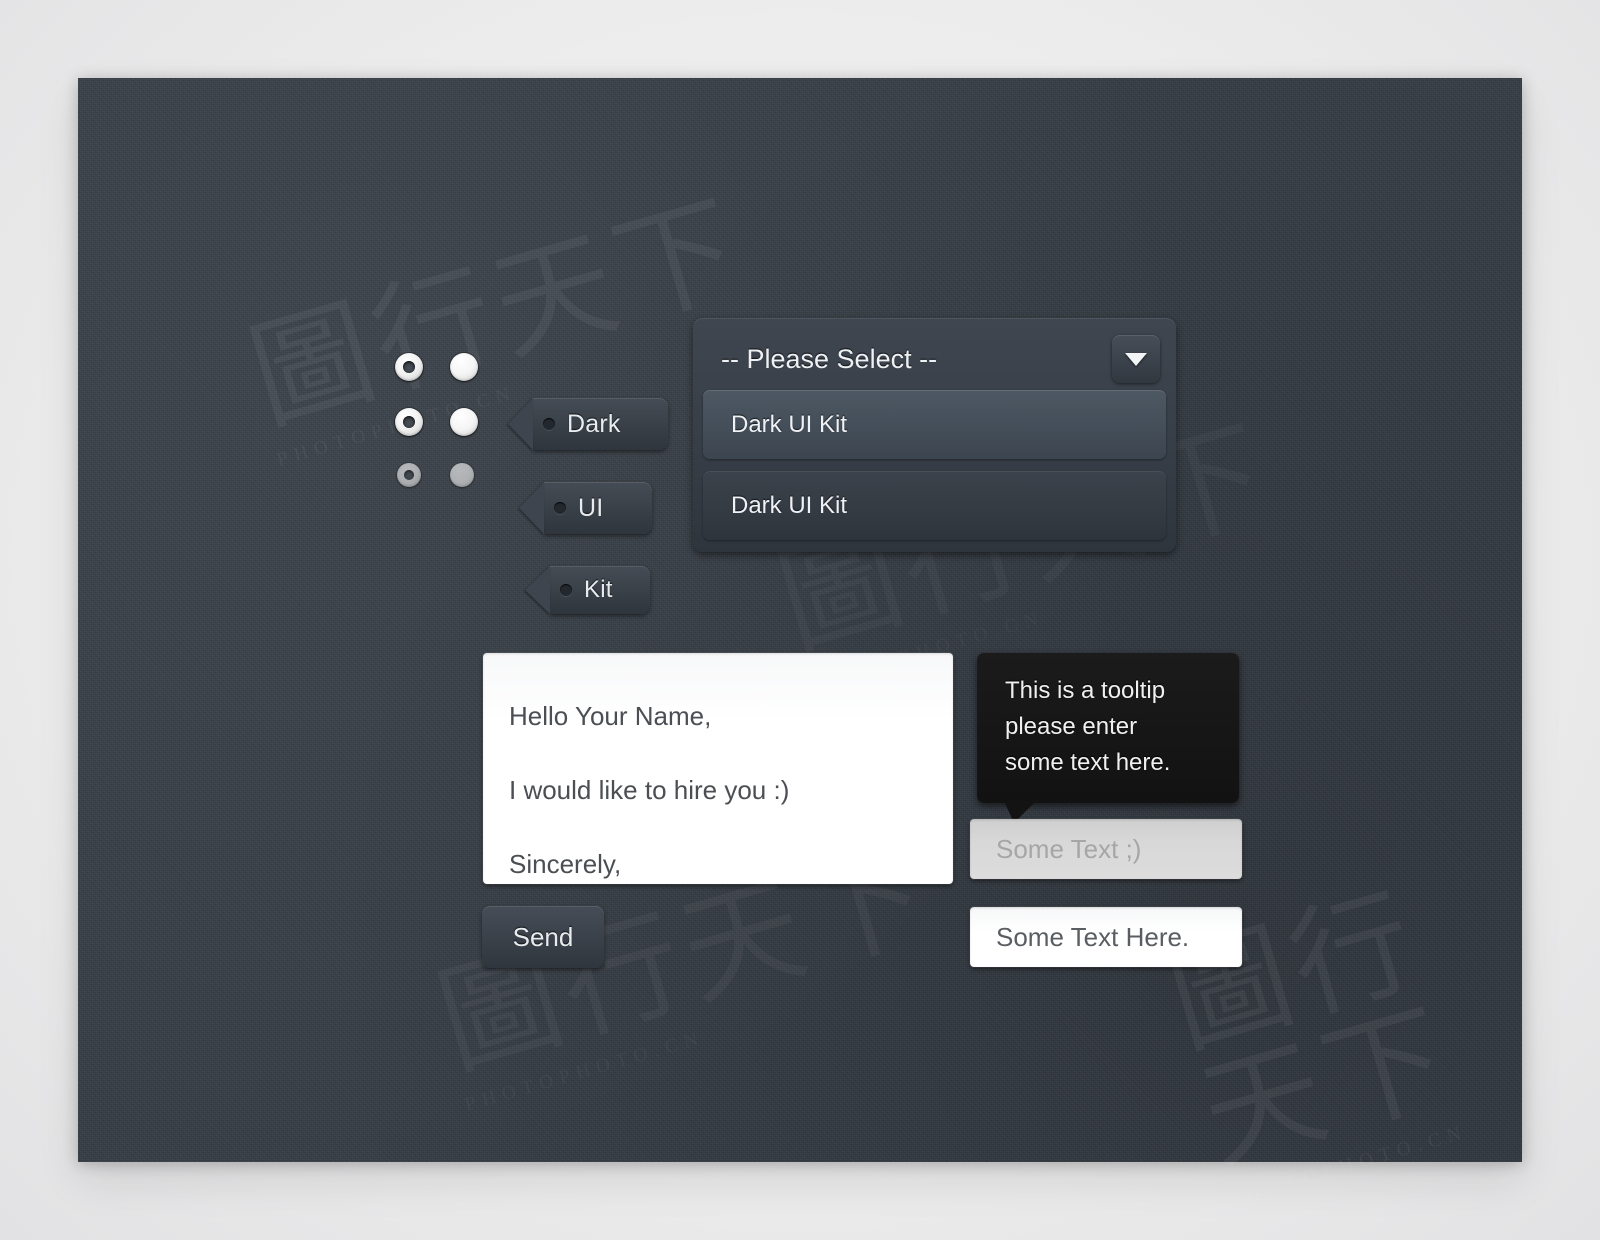 The width and height of the screenshot is (1600, 1240). What do you see at coordinates (1071, 726) in the screenshot?
I see `tooltip-line: please enter` at bounding box center [1071, 726].